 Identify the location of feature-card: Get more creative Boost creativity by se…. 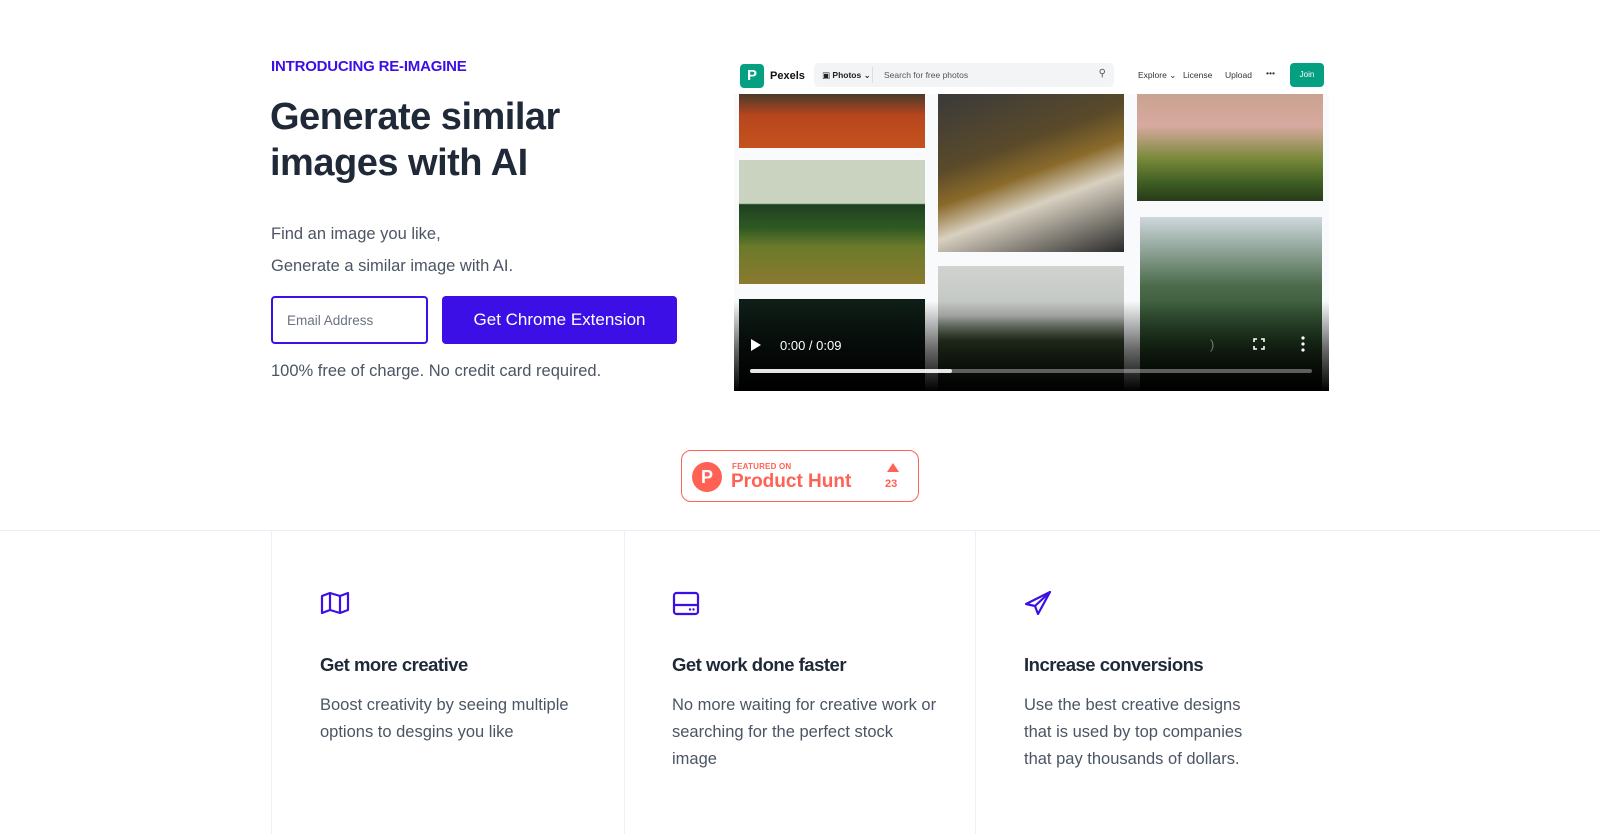
(460, 668).